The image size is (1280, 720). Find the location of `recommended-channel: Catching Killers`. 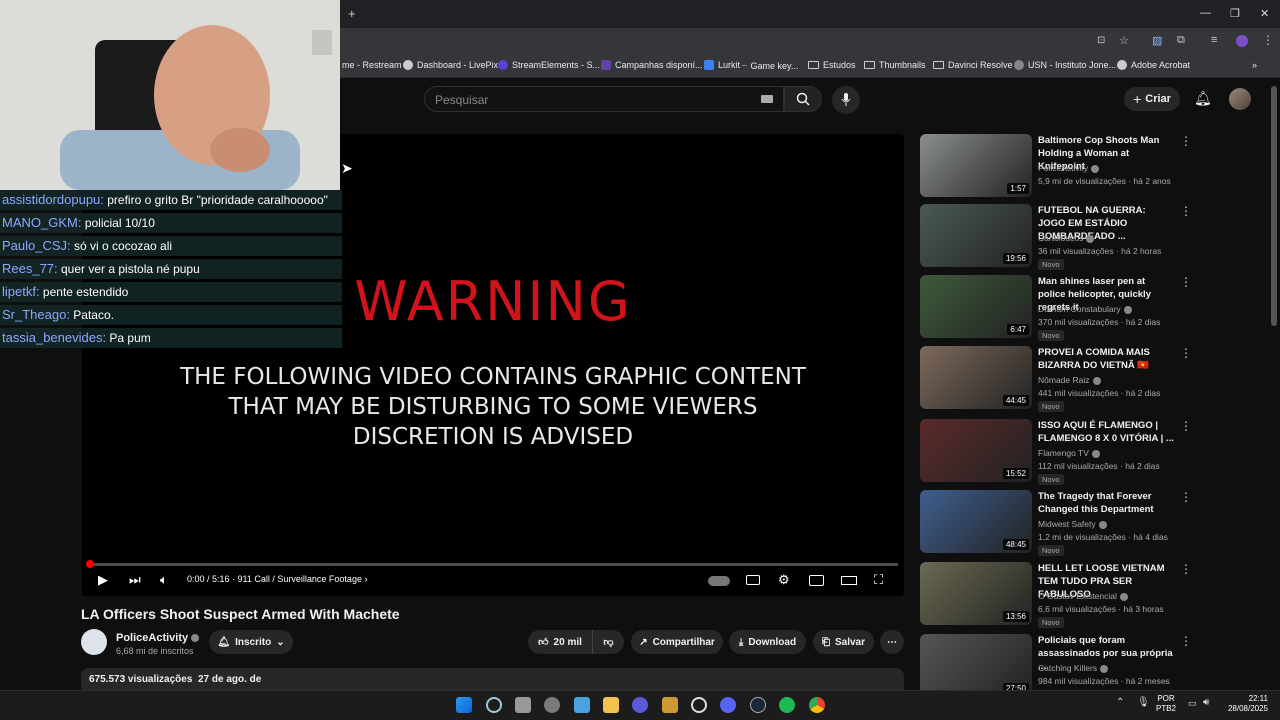

recommended-channel: Catching Killers is located at coordinates (1073, 668).